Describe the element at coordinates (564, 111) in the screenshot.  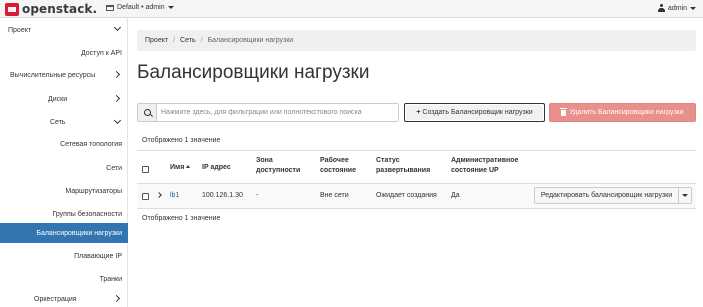
I see `trash-icon` at that location.